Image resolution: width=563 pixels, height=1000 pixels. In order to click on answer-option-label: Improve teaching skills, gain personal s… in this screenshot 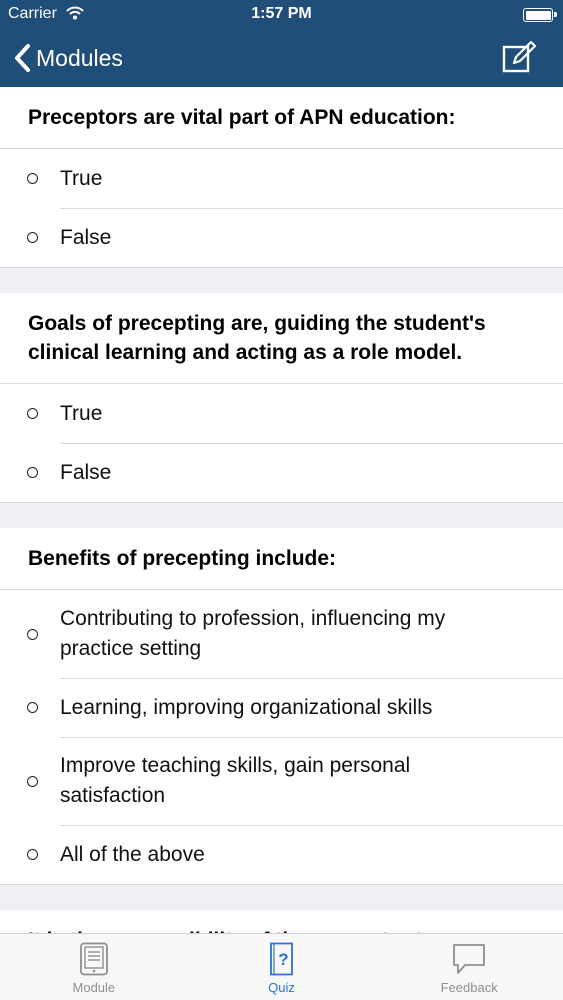, I will do `click(235, 780)`.